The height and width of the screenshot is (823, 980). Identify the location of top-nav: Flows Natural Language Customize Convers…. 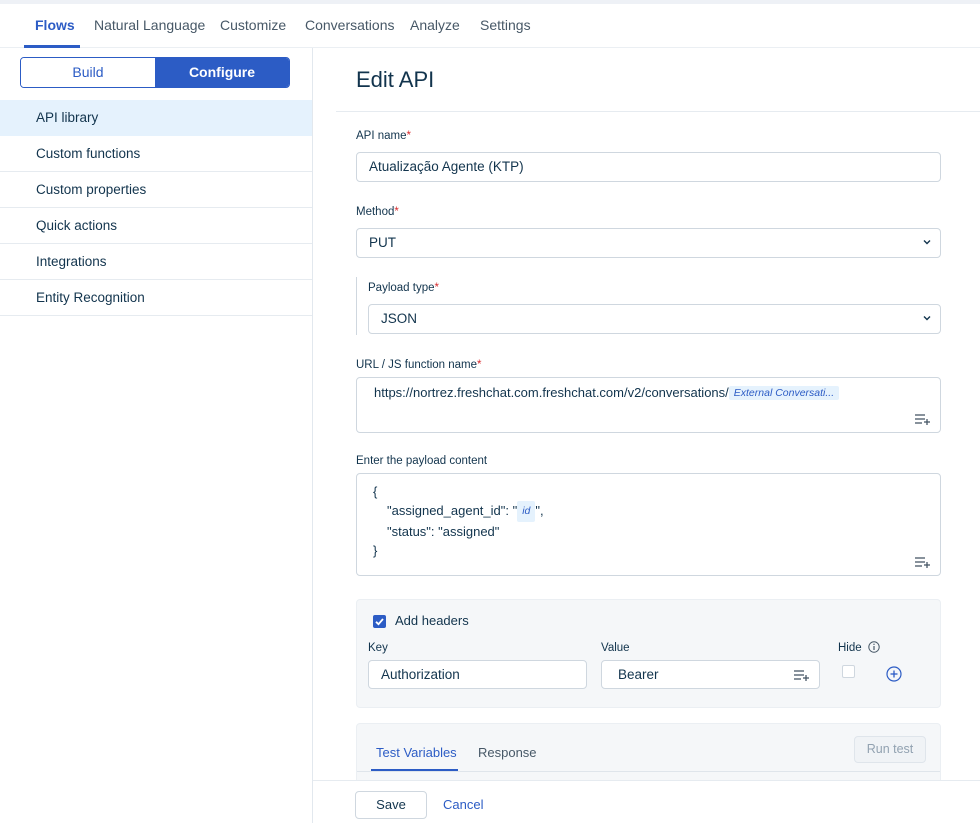
(490, 26).